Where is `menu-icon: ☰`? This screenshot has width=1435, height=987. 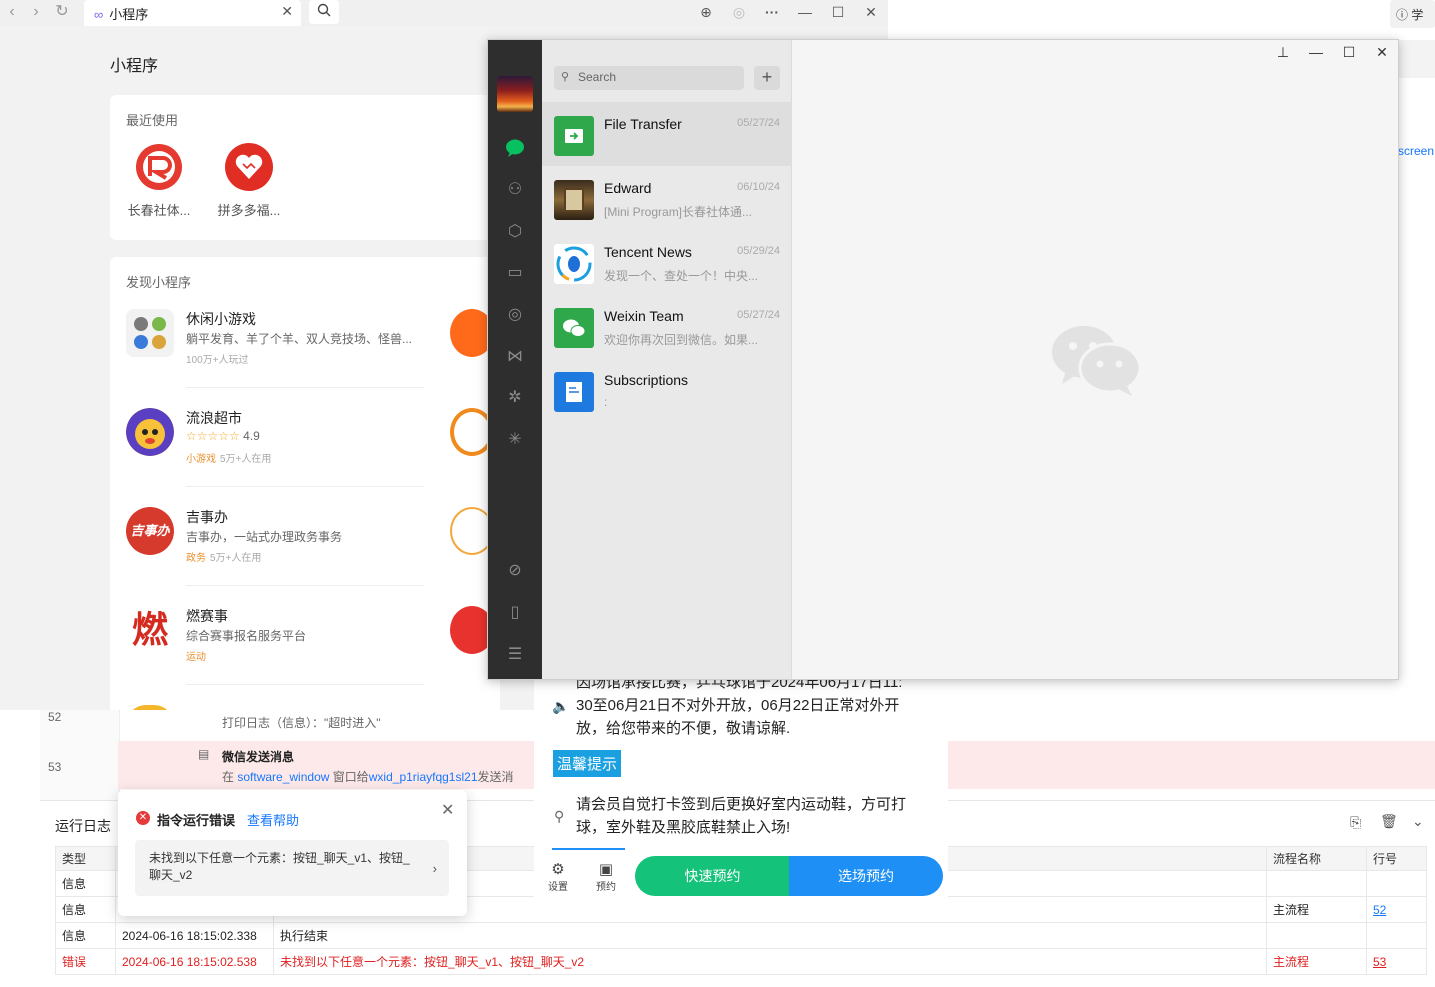
menu-icon: ☰ is located at coordinates (515, 656).